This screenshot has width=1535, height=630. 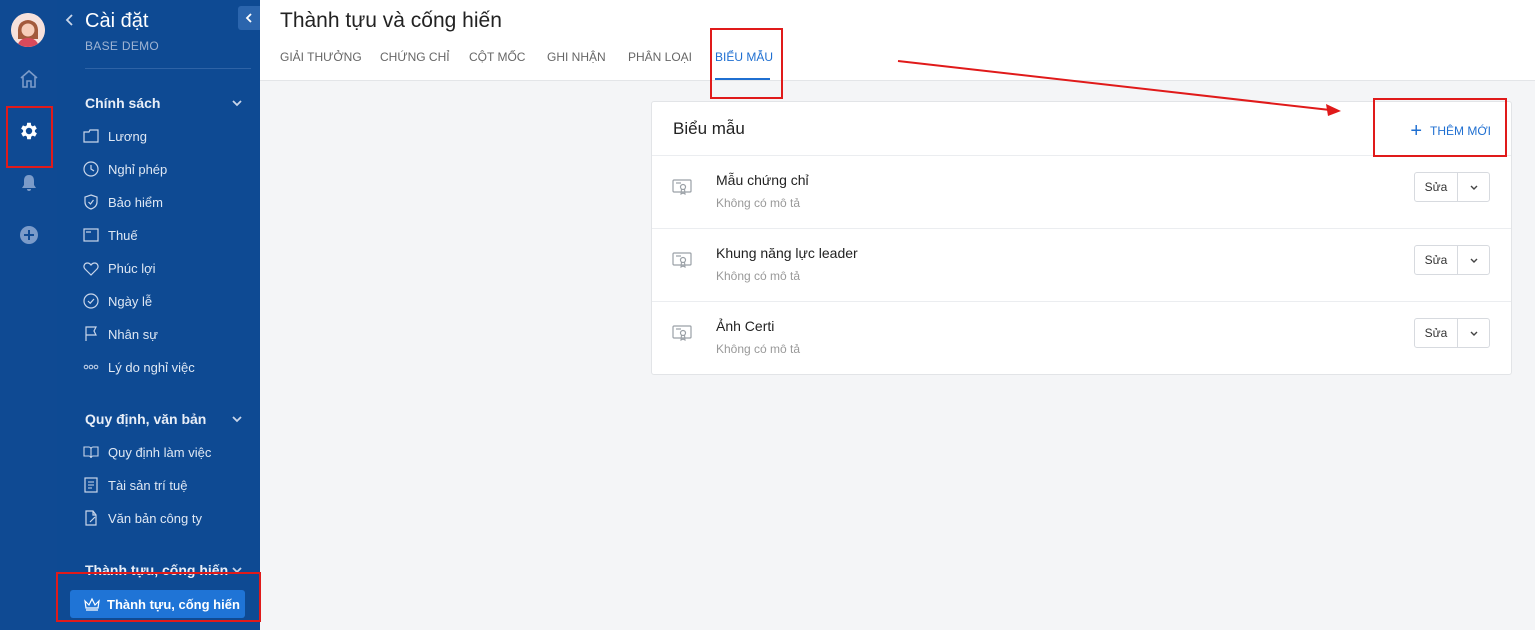 I want to click on annotation-arrow, so click(x=1119, y=88).